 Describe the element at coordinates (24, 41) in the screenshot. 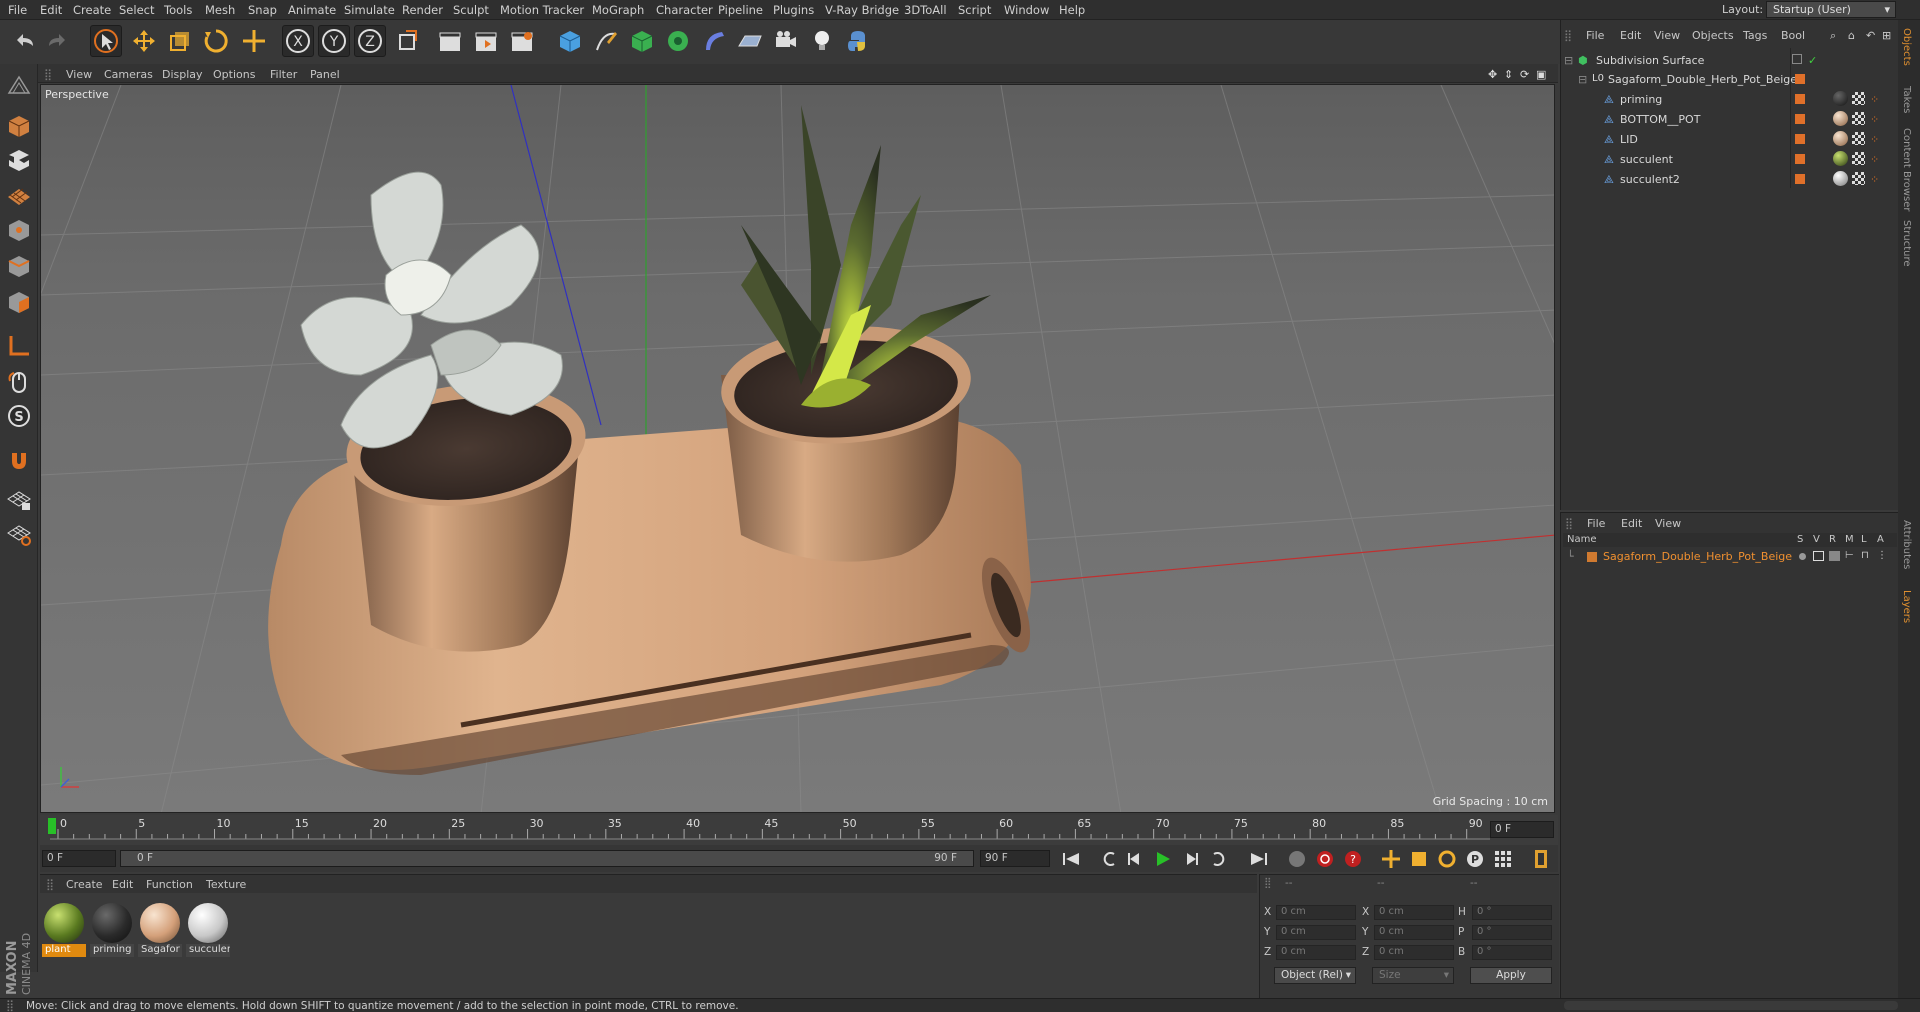

I see `undo-button` at that location.